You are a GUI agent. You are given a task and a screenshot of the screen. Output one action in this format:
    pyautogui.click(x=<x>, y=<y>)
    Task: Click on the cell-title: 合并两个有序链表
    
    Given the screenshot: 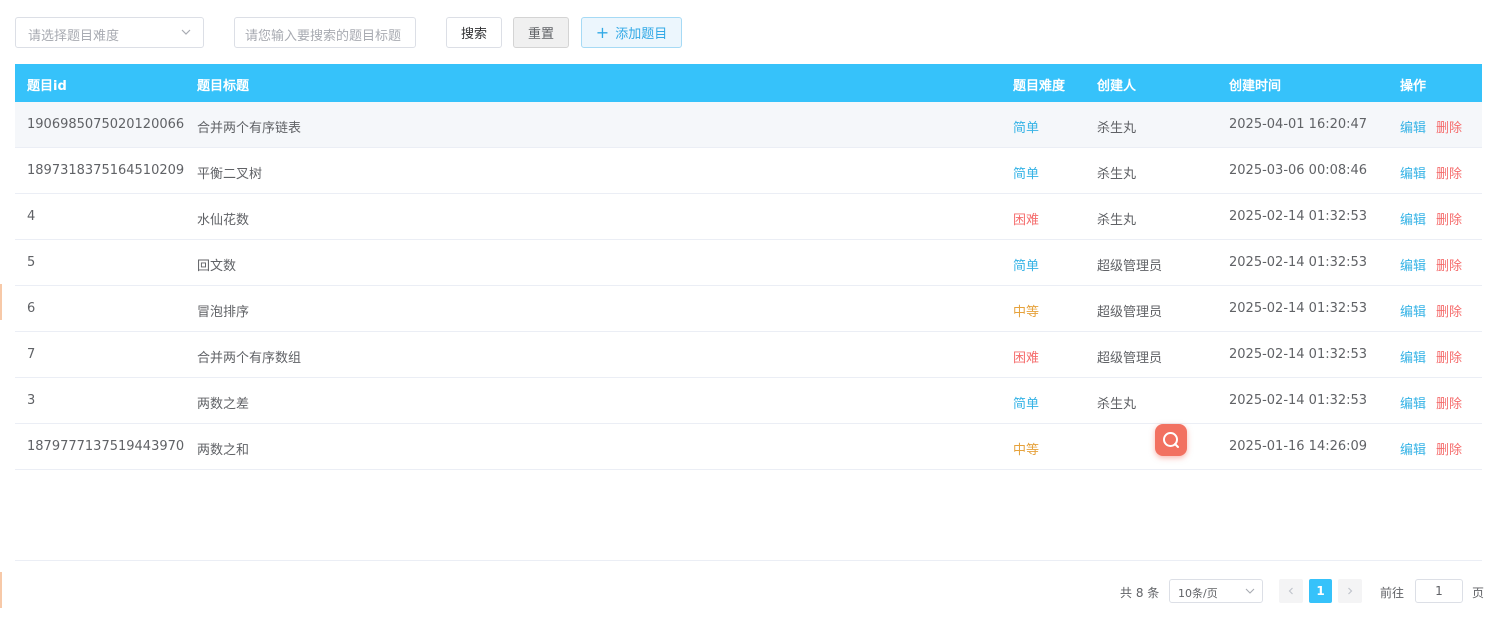 What is the action you would take?
    pyautogui.click(x=249, y=128)
    